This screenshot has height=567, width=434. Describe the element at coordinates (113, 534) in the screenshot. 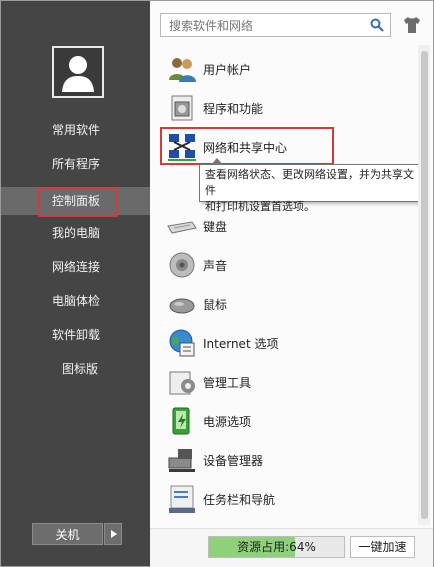

I see `shutdown-options-arrow-icon` at that location.